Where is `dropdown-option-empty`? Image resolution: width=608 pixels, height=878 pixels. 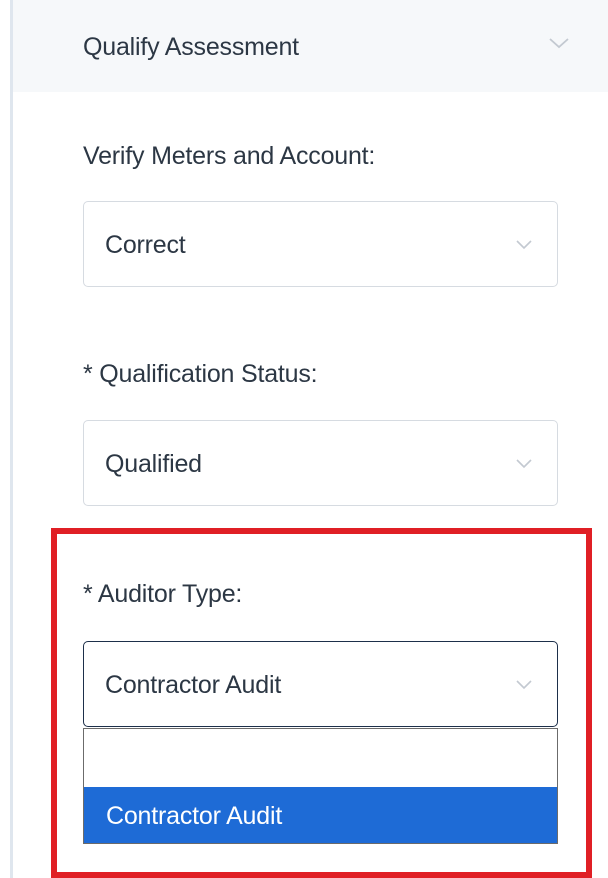
dropdown-option-empty is located at coordinates (320, 758).